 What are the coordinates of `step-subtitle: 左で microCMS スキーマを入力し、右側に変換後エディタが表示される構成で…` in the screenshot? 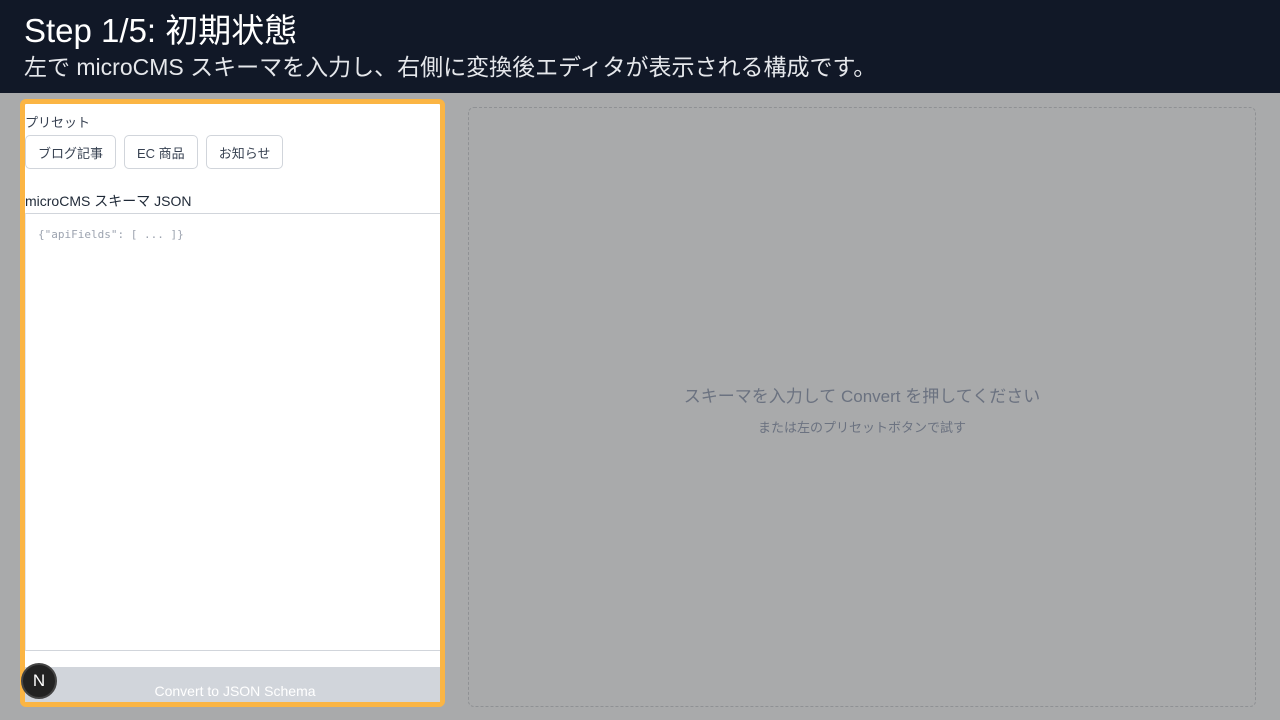 It's located at (450, 67).